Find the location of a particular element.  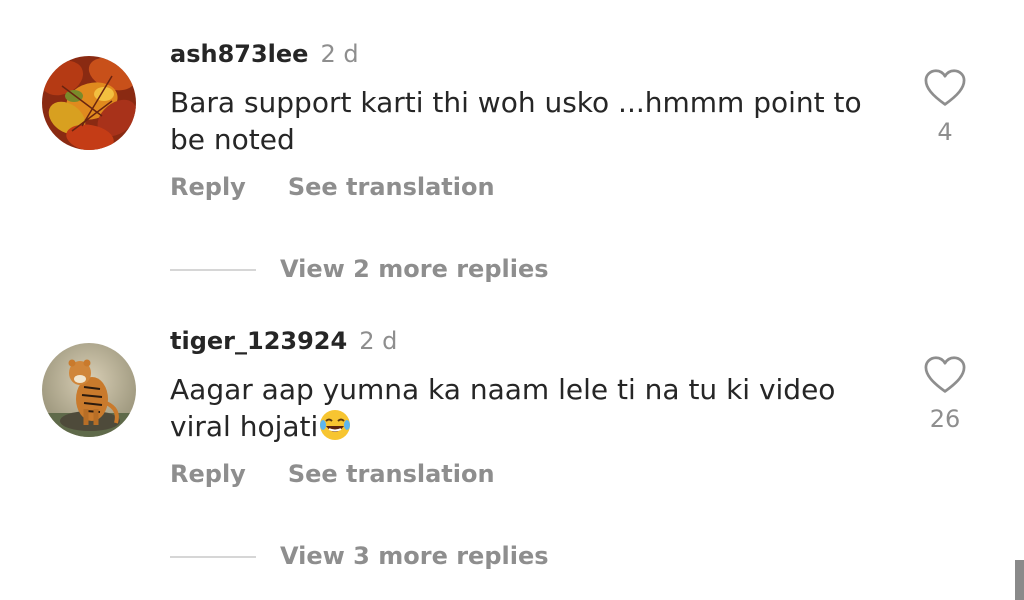

like-count: 26 is located at coordinates (945, 419).